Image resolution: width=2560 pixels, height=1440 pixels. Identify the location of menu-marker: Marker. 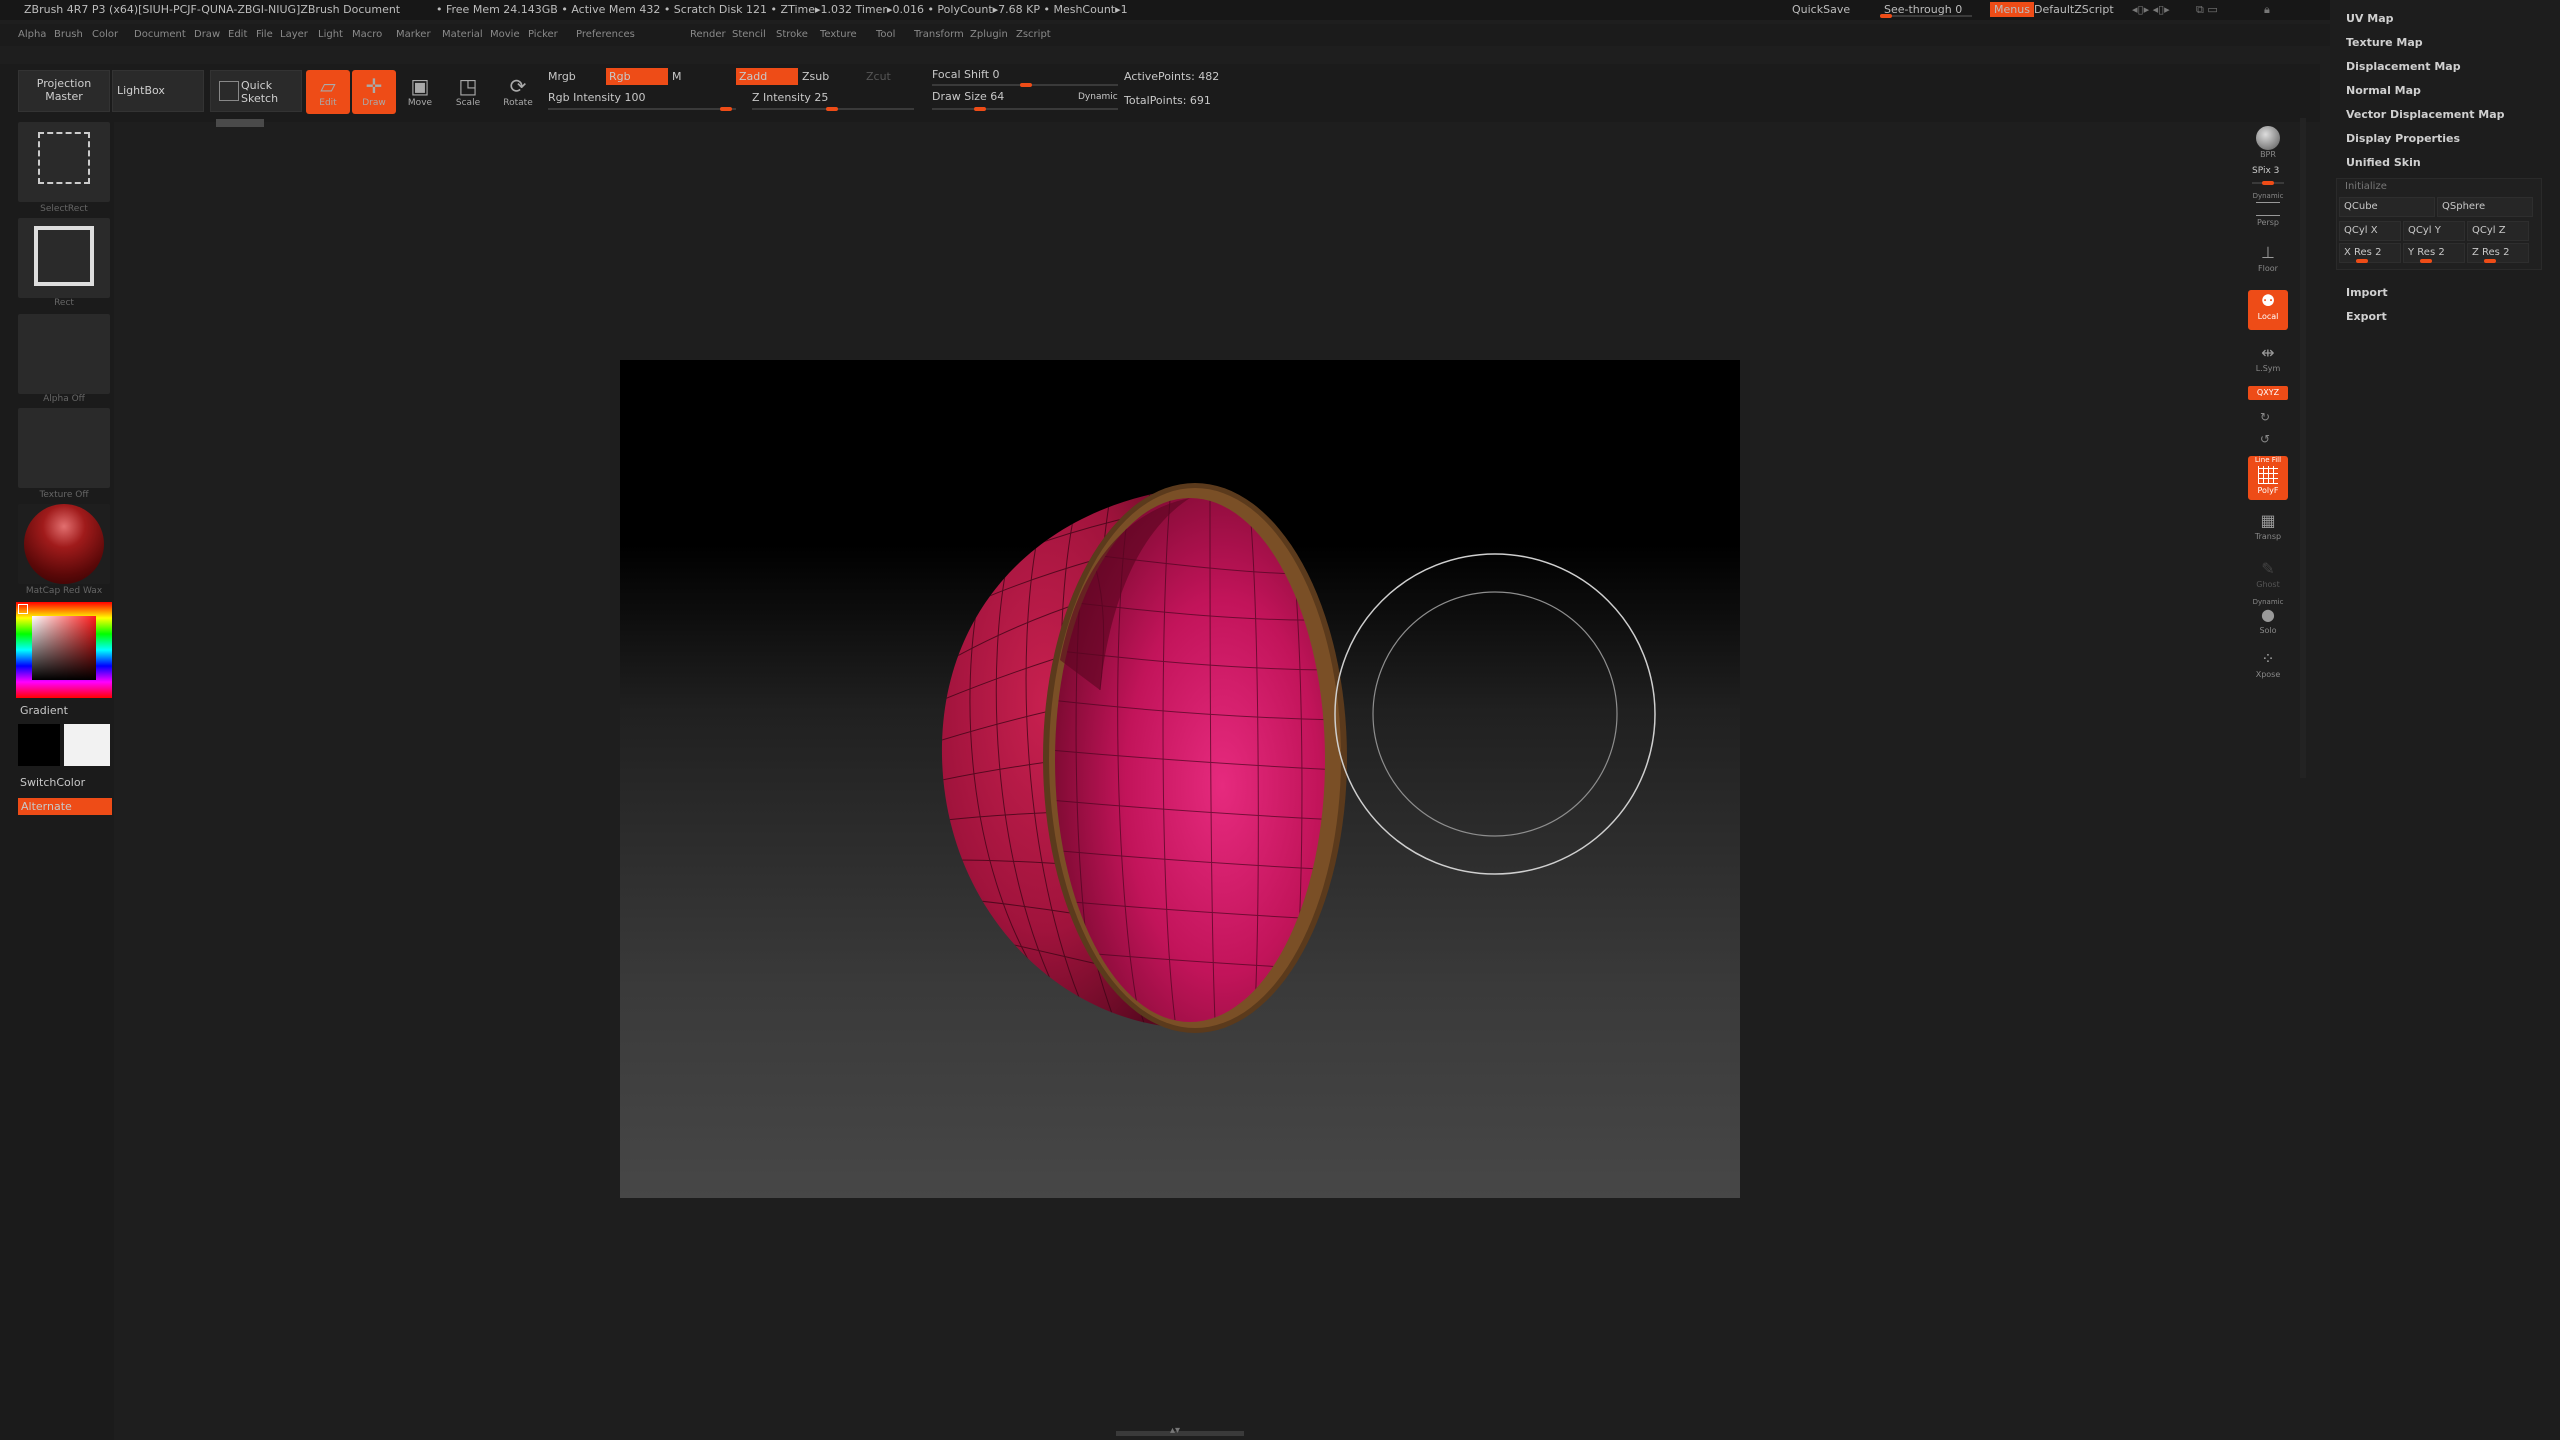
(413, 34).